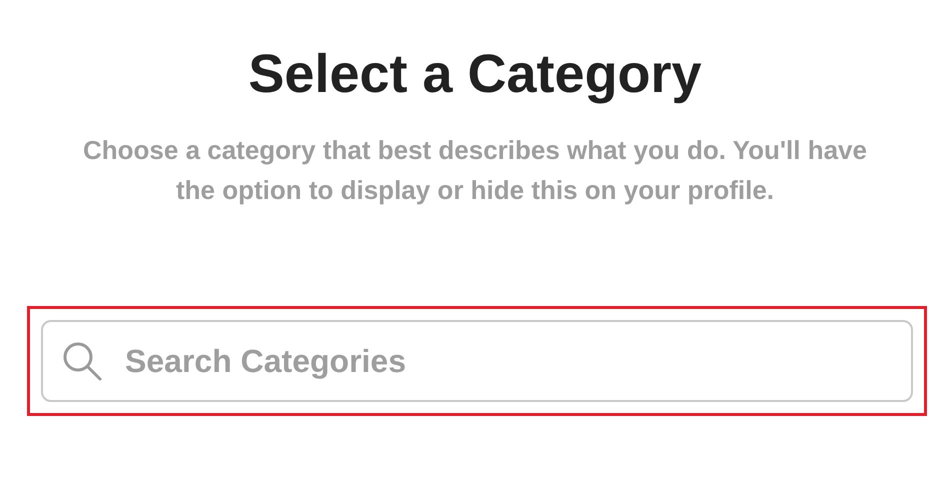 This screenshot has width=950, height=500. I want to click on page-title: Select a Category, so click(475, 74).